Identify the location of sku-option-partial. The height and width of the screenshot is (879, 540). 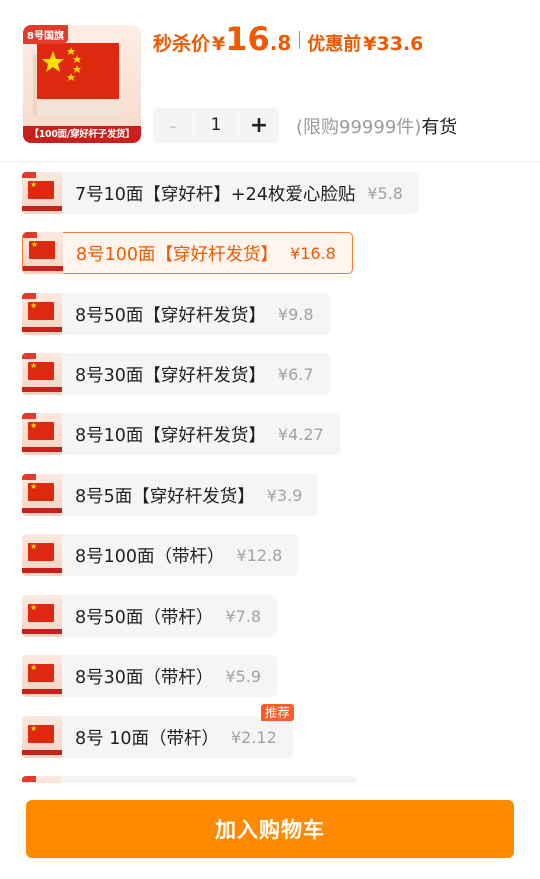
(189, 779).